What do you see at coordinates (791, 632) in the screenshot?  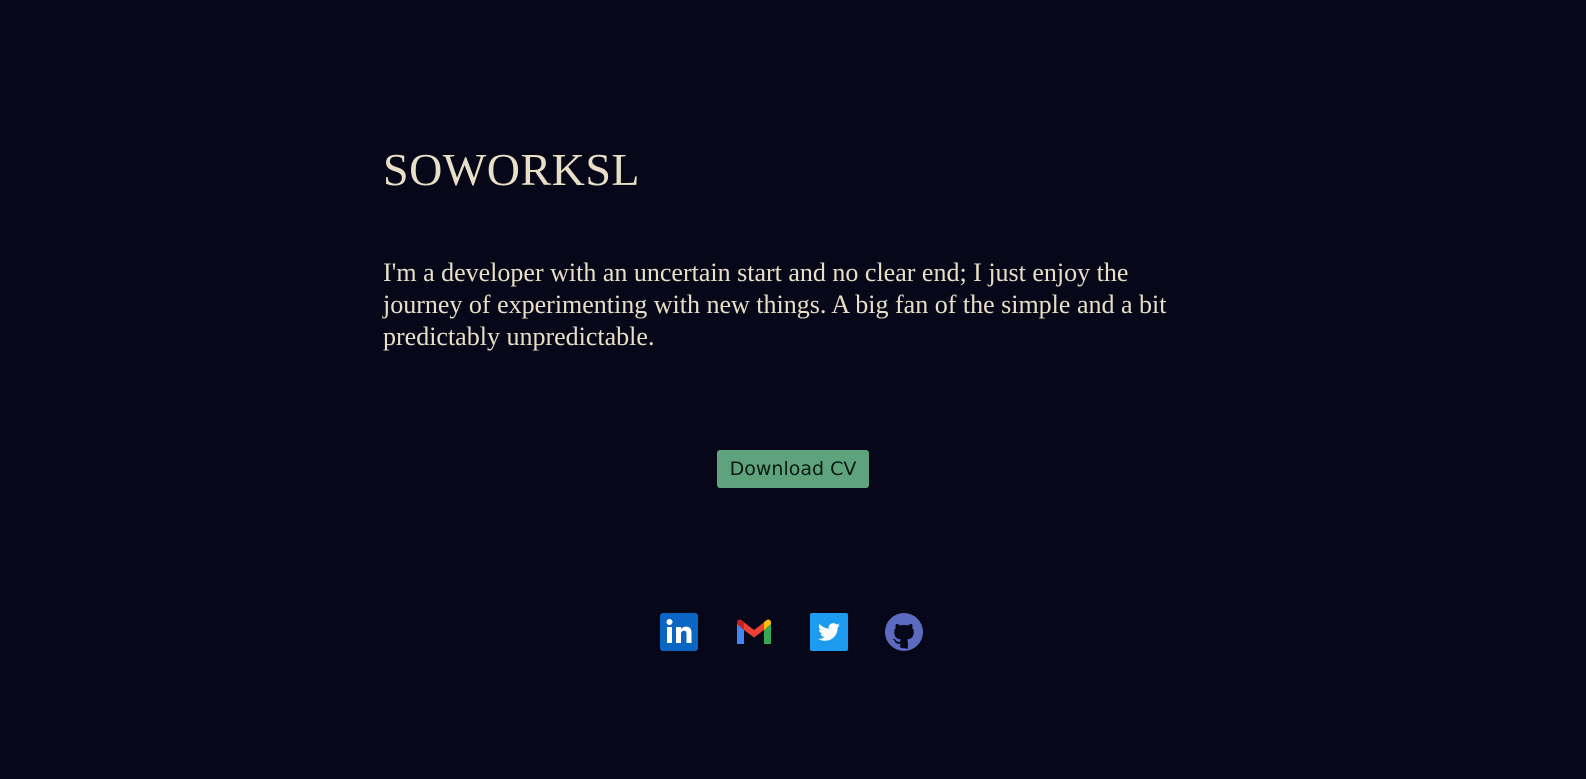 I see `social-links` at bounding box center [791, 632].